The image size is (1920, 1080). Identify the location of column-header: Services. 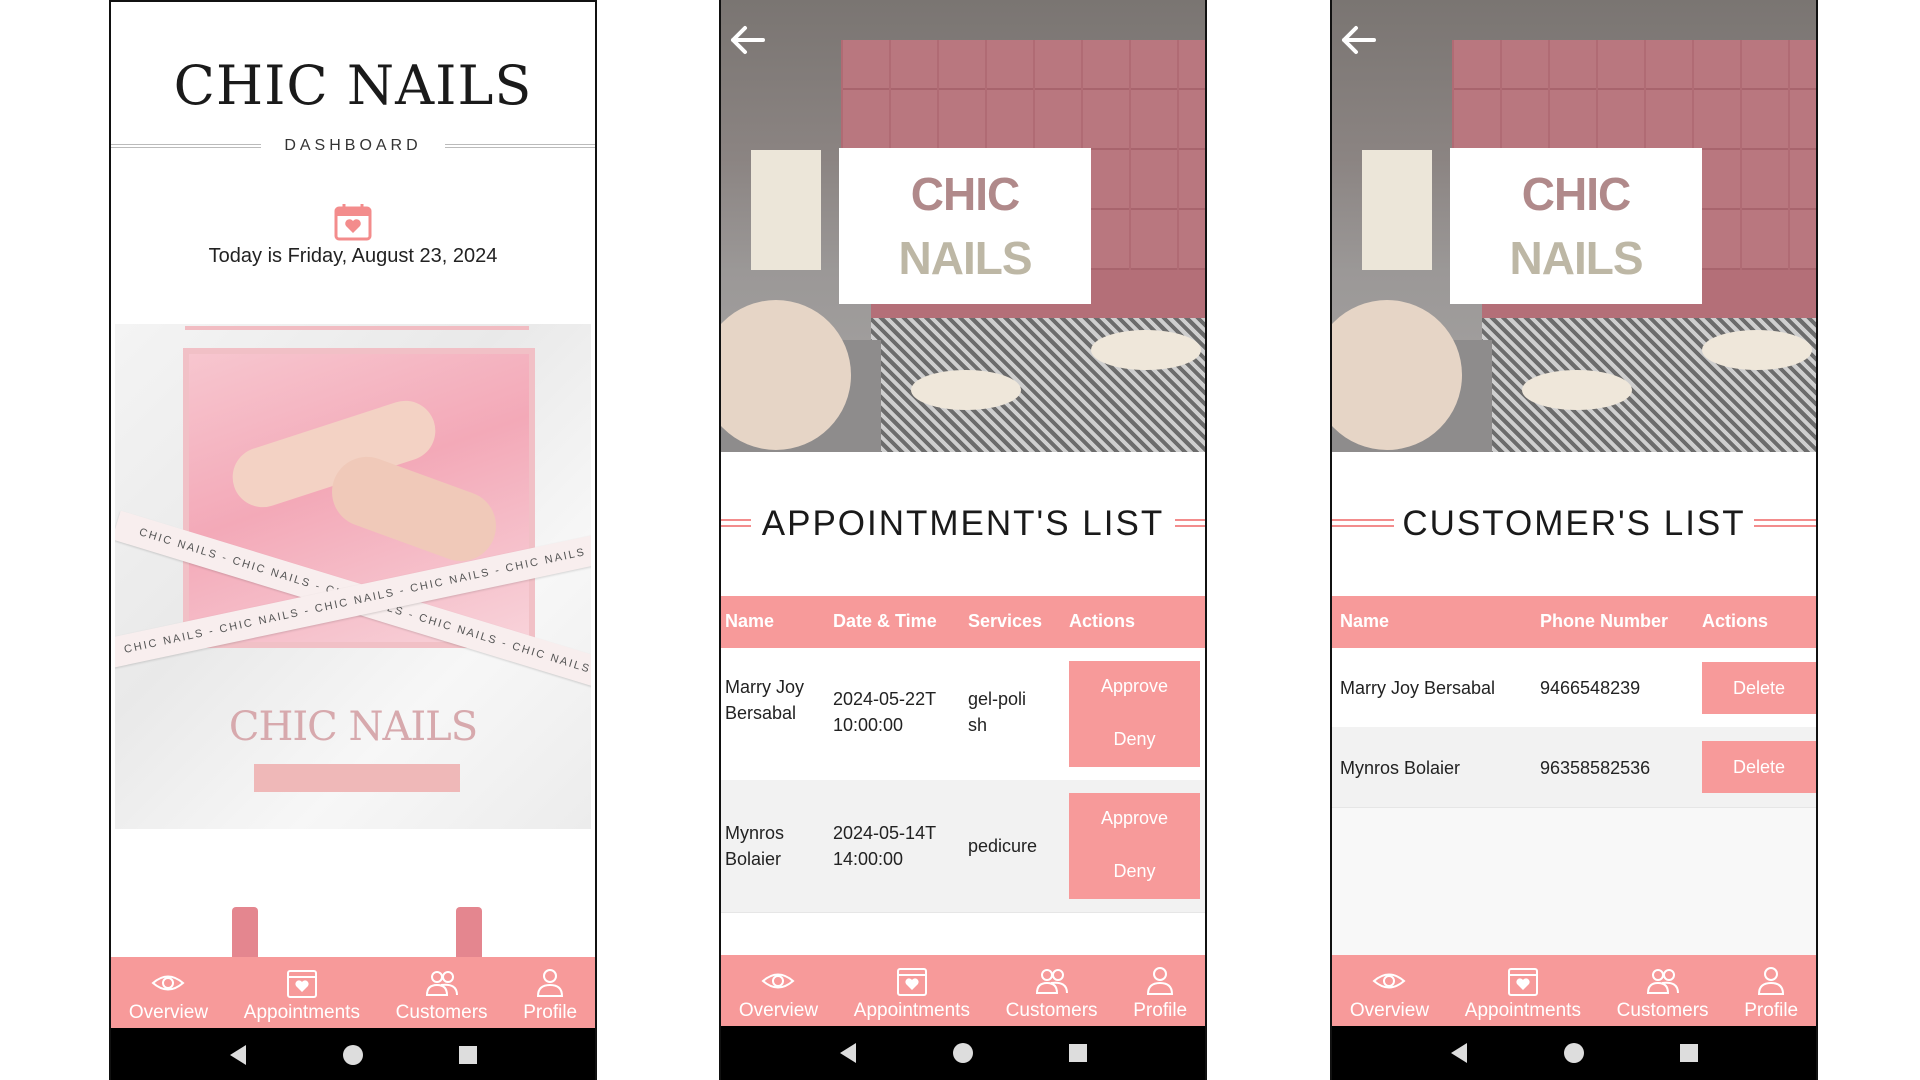
(1005, 621).